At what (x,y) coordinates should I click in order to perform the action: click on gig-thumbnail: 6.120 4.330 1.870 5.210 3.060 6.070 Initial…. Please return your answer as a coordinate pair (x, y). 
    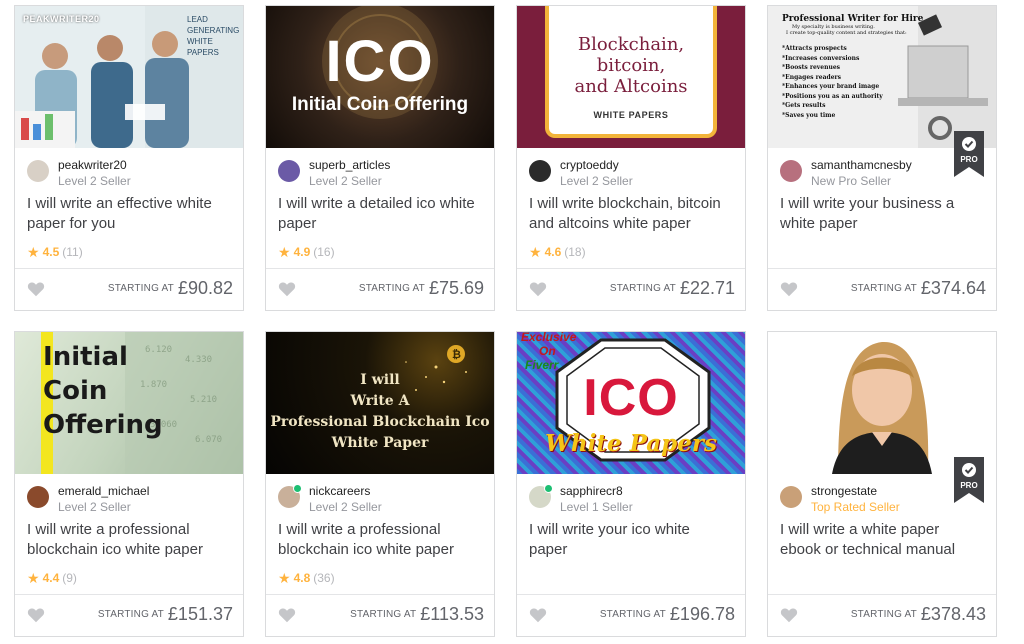
    Looking at the image, I should click on (129, 403).